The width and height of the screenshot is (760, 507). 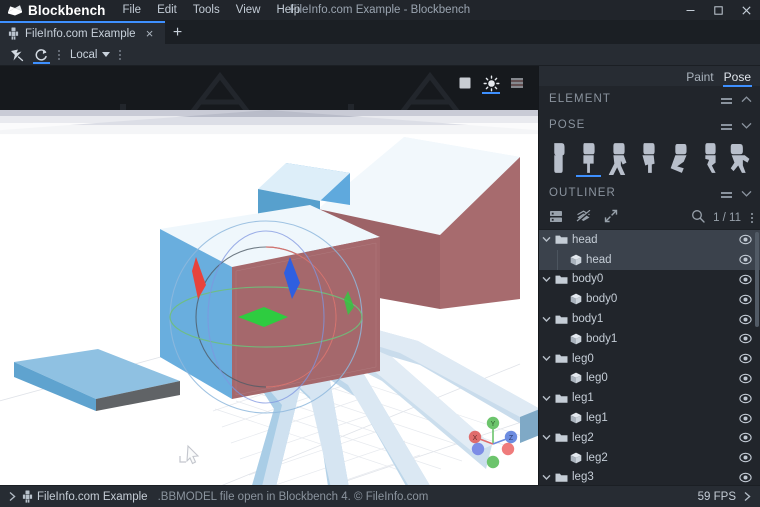 What do you see at coordinates (649, 319) in the screenshot?
I see `outliner-row-body1-group: body1` at bounding box center [649, 319].